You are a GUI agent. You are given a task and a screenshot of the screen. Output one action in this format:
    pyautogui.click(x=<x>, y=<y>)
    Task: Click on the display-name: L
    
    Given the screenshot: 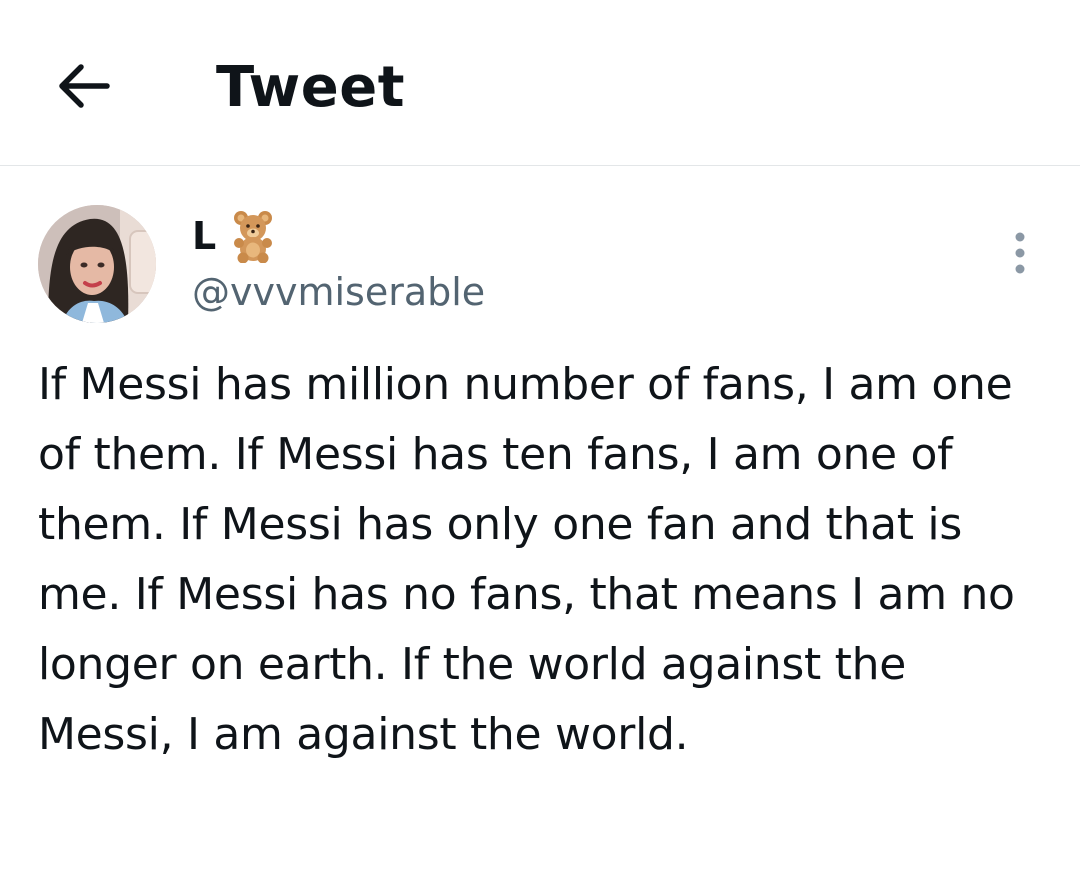 What is the action you would take?
    pyautogui.click(x=204, y=236)
    